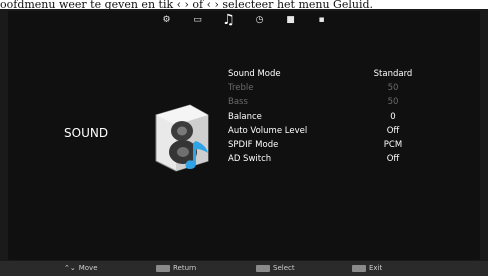 Image resolution: width=488 pixels, height=276 pixels. I want to click on ad-switch-label: AD Switch, so click(250, 159).